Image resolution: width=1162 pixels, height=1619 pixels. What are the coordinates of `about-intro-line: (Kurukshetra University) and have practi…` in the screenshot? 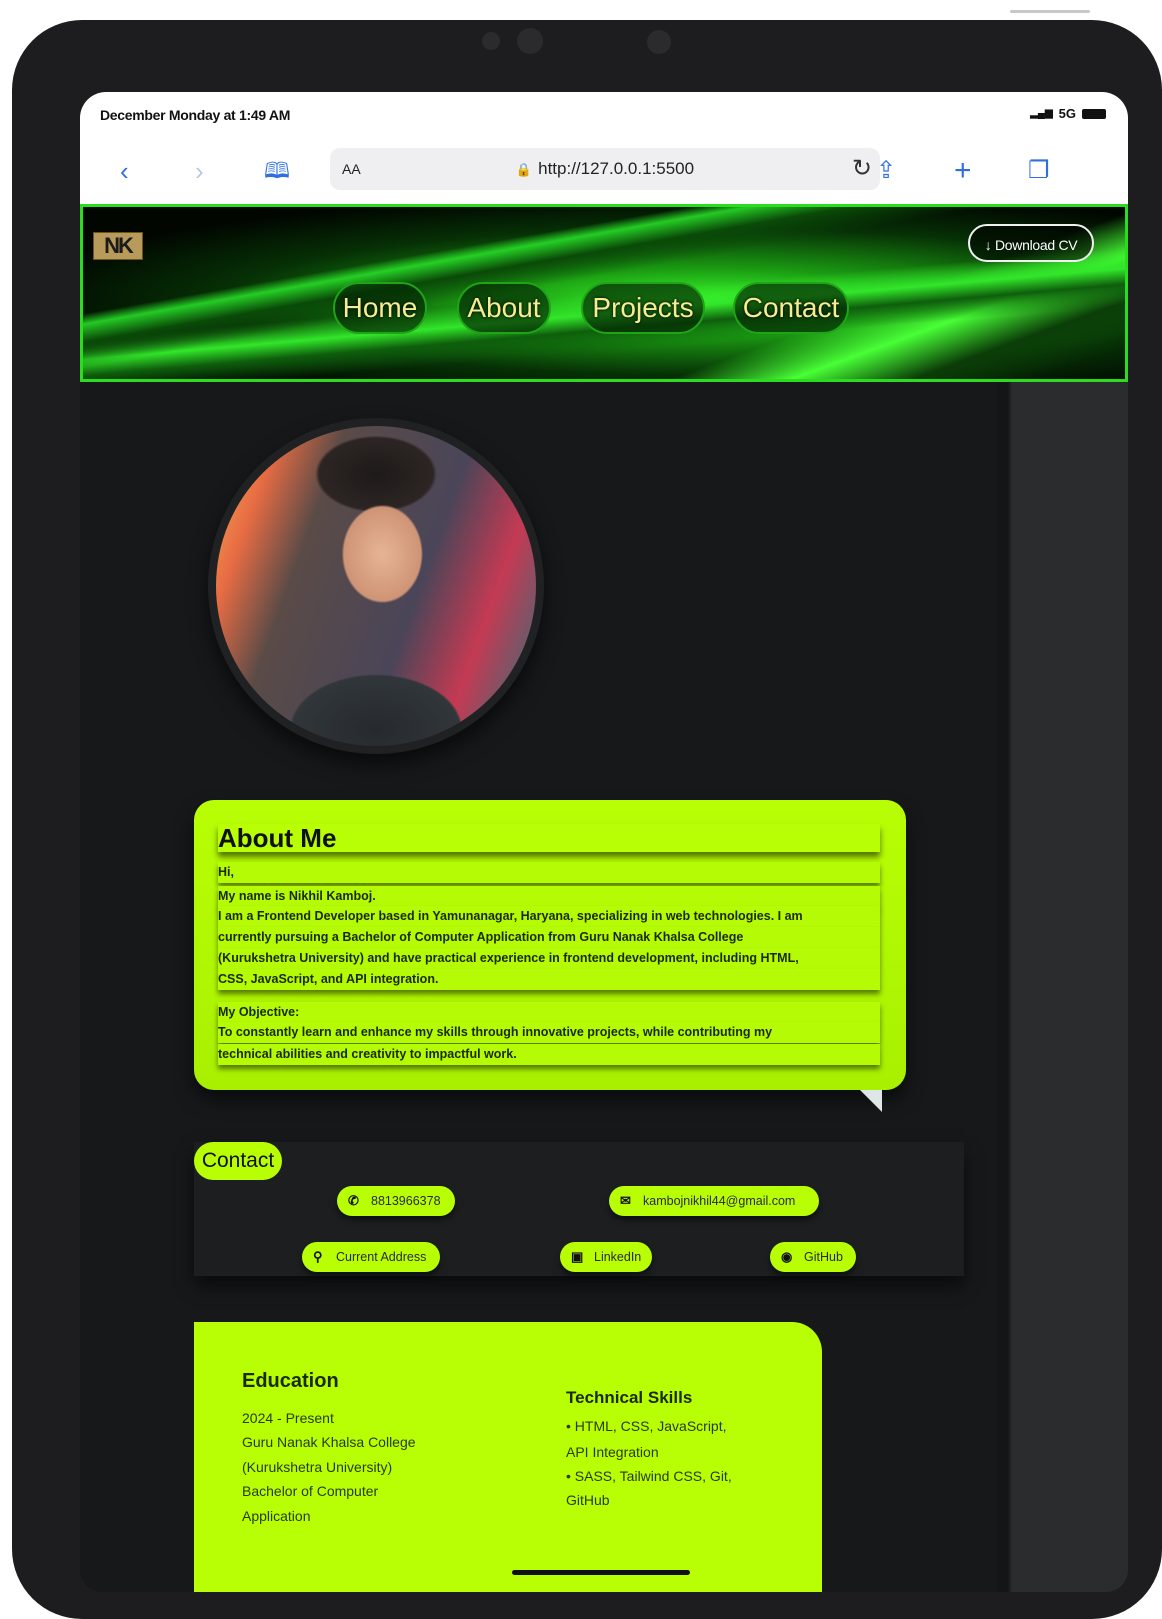 It's located at (549, 958).